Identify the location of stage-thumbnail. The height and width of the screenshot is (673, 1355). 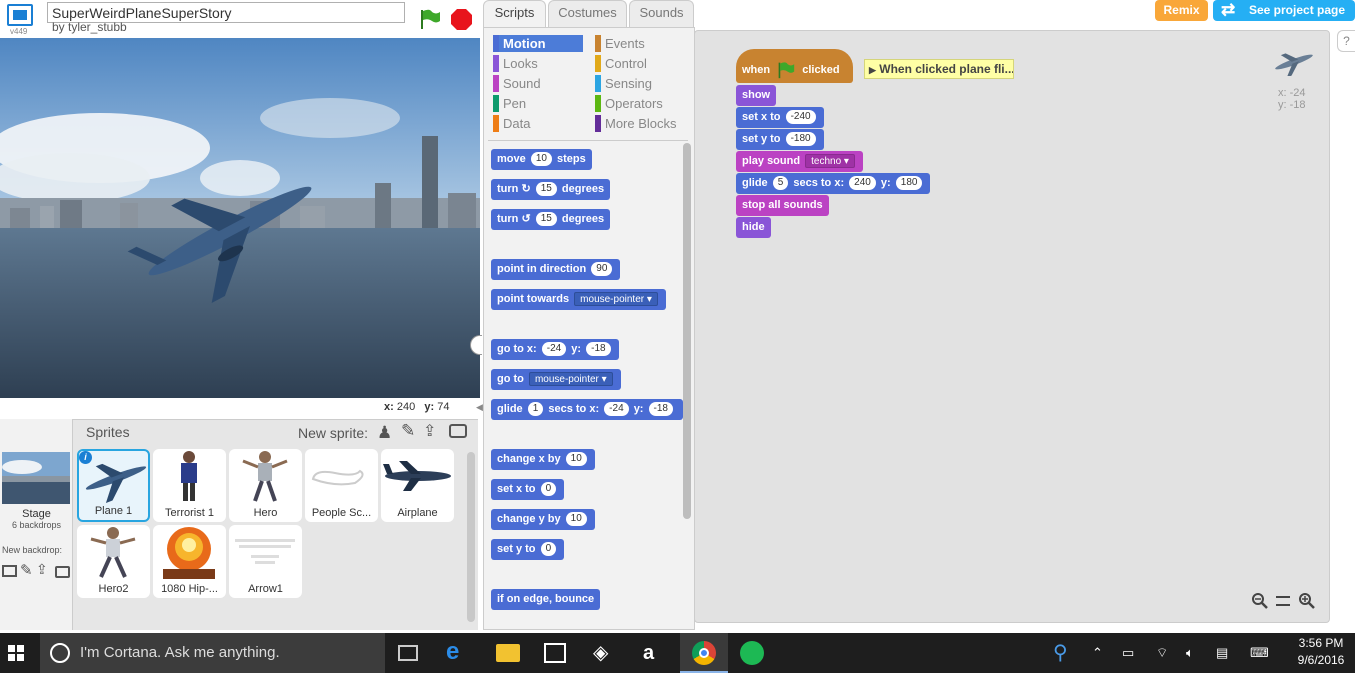
(36, 478).